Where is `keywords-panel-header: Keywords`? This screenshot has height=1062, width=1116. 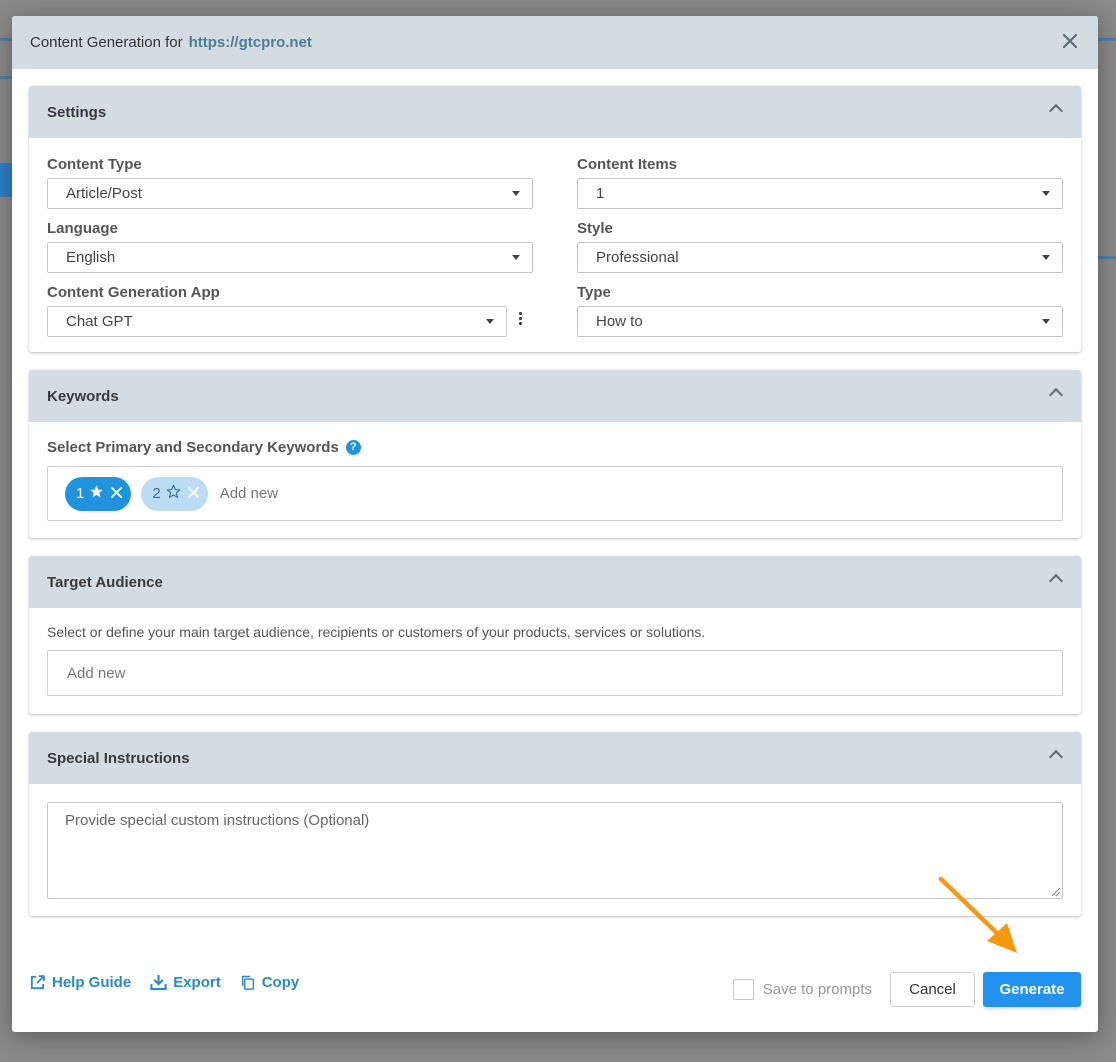 keywords-panel-header: Keywords is located at coordinates (555, 396).